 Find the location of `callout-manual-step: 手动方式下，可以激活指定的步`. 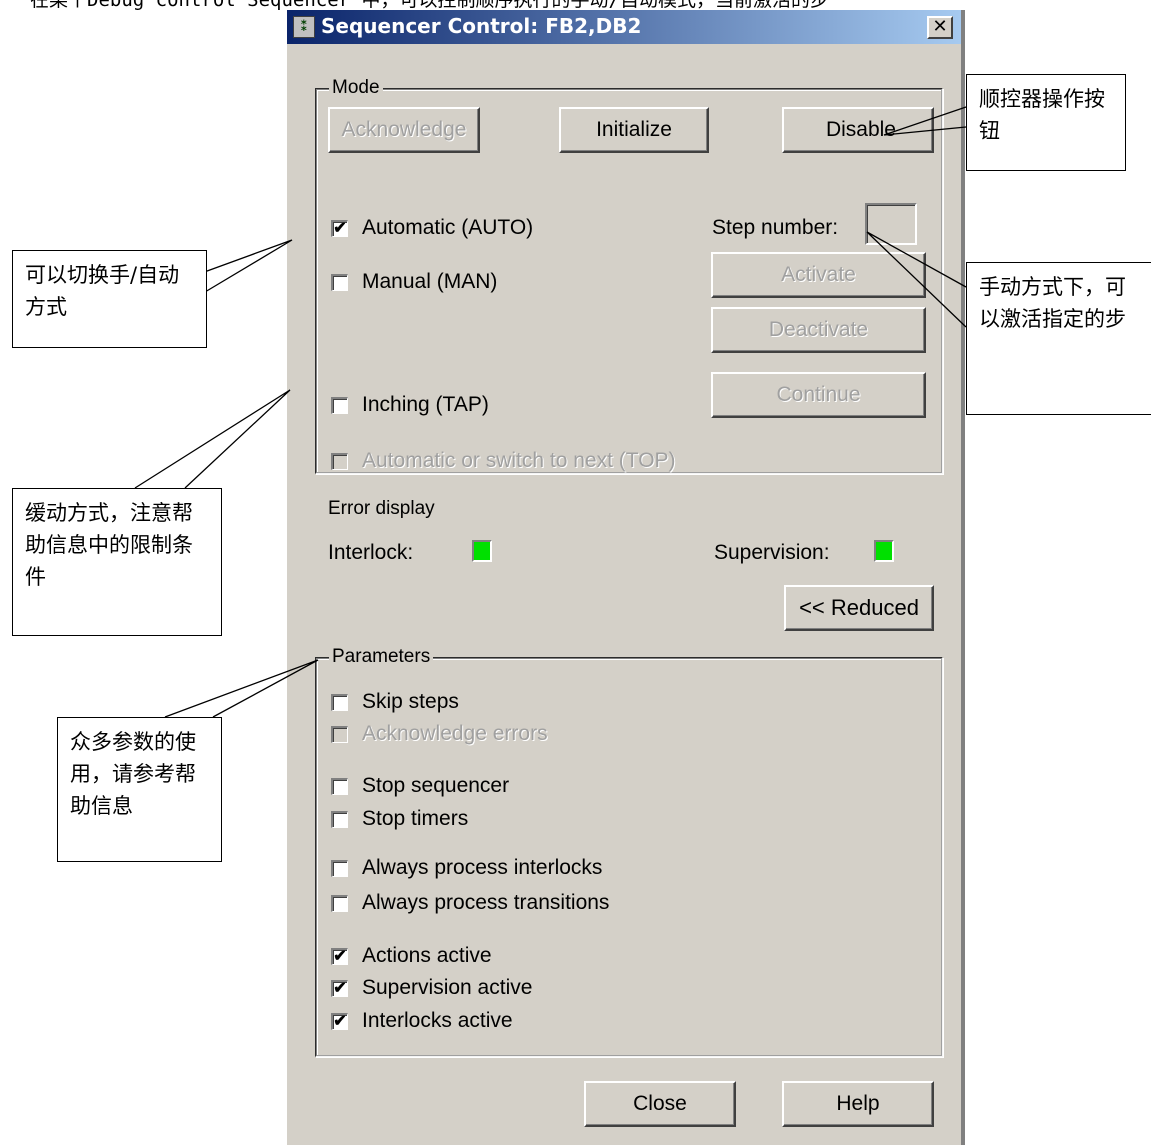

callout-manual-step: 手动方式下，可以激活指定的步 is located at coordinates (1058, 338).